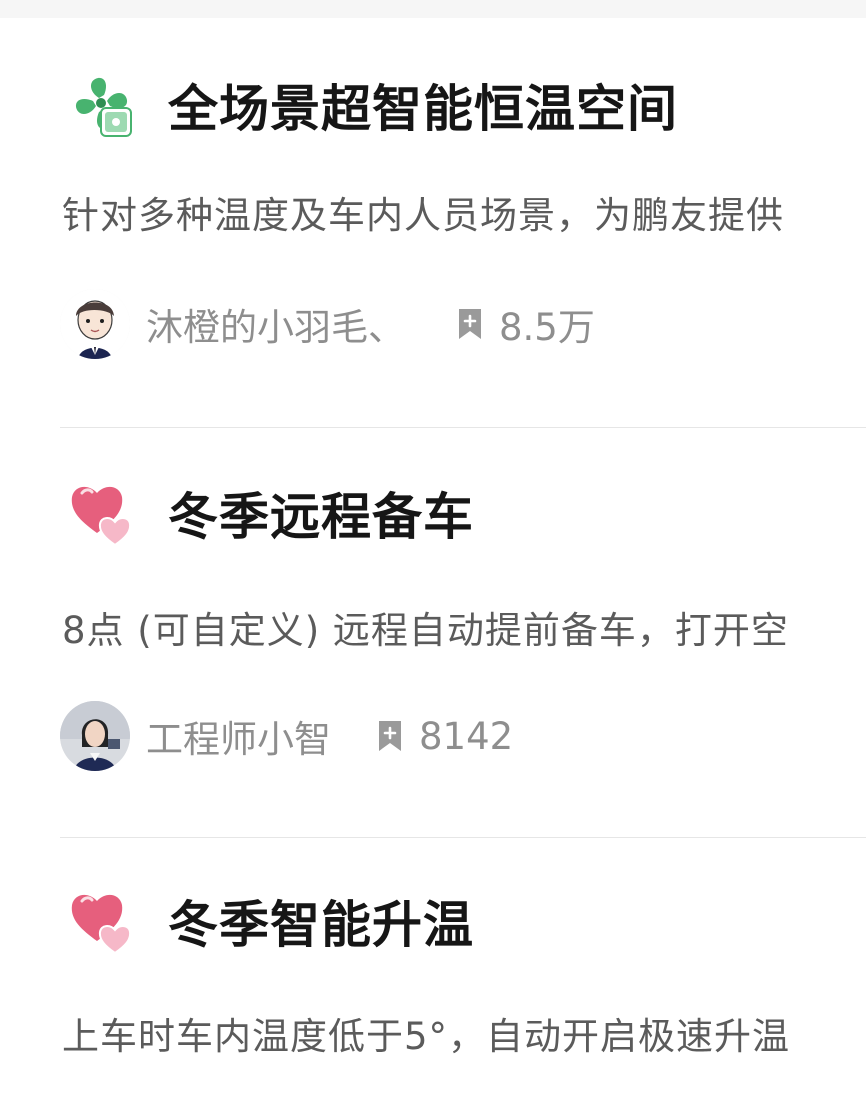 The image size is (866, 1095). Describe the element at coordinates (423, 215) in the screenshot. I see `card-description: 针对多种温度及车内人员场景，为鹏友提供` at that location.